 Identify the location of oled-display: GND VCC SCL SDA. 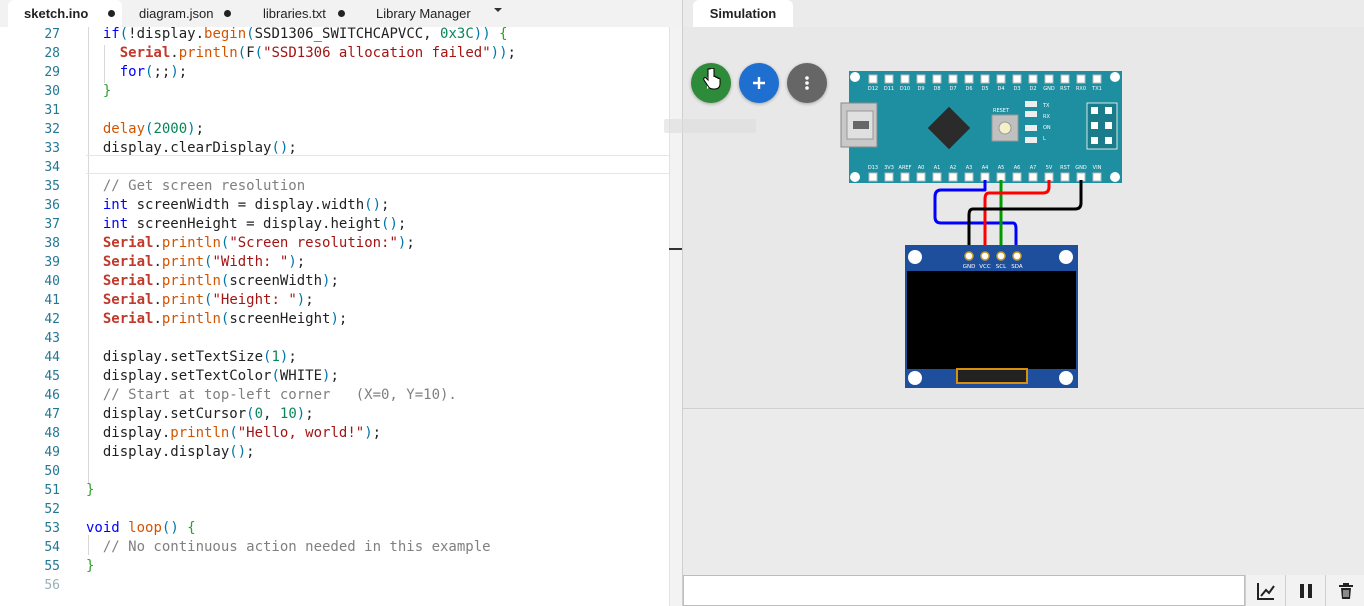
(991, 316).